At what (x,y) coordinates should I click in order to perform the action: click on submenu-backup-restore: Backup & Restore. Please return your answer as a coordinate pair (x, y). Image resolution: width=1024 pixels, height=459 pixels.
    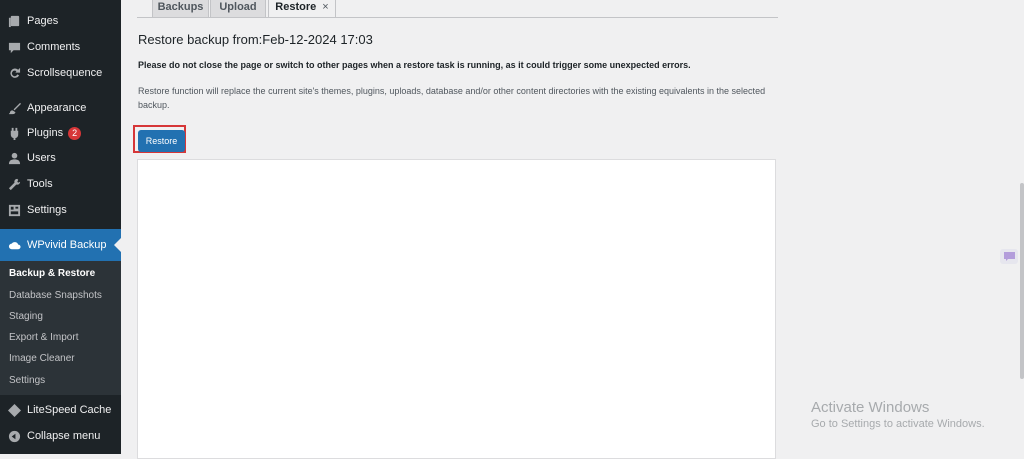
    Looking at the image, I should click on (52, 273).